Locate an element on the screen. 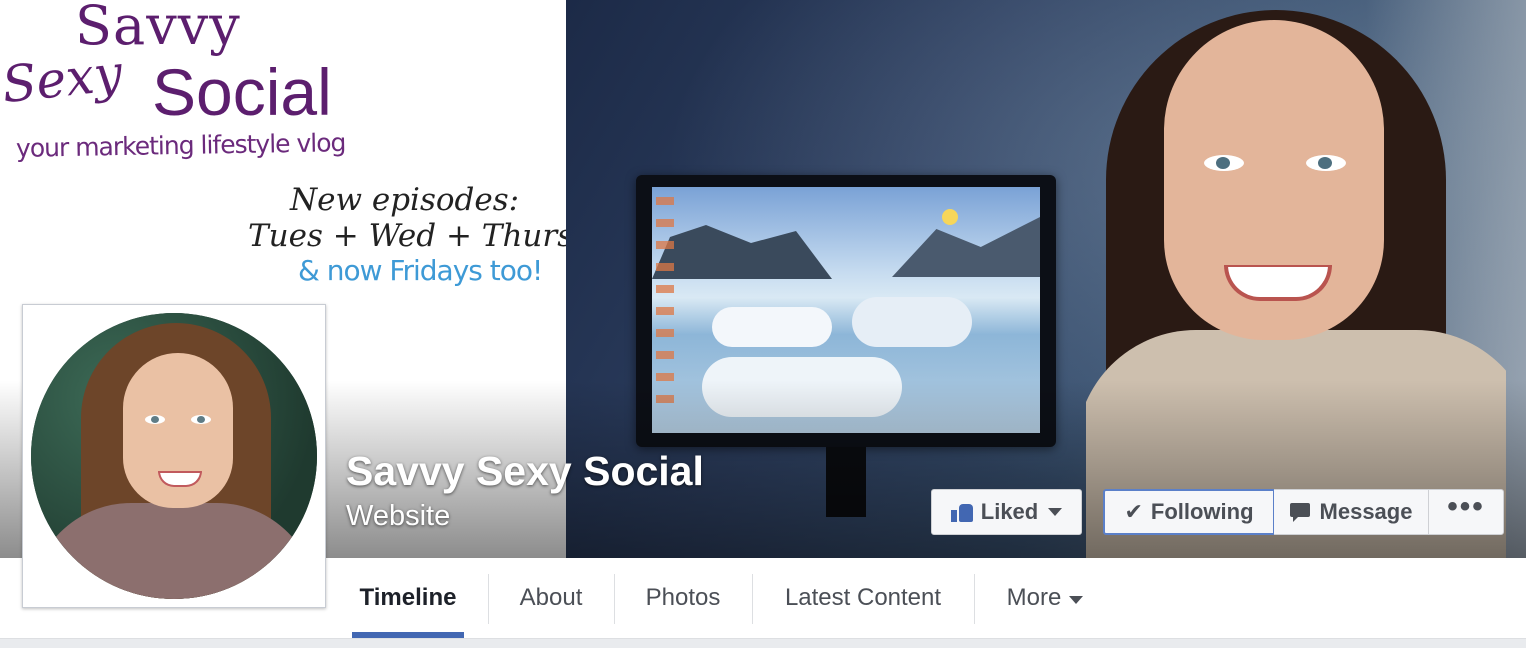 The image size is (1526, 648). following-button: ✔ Following is located at coordinates (1189, 512).